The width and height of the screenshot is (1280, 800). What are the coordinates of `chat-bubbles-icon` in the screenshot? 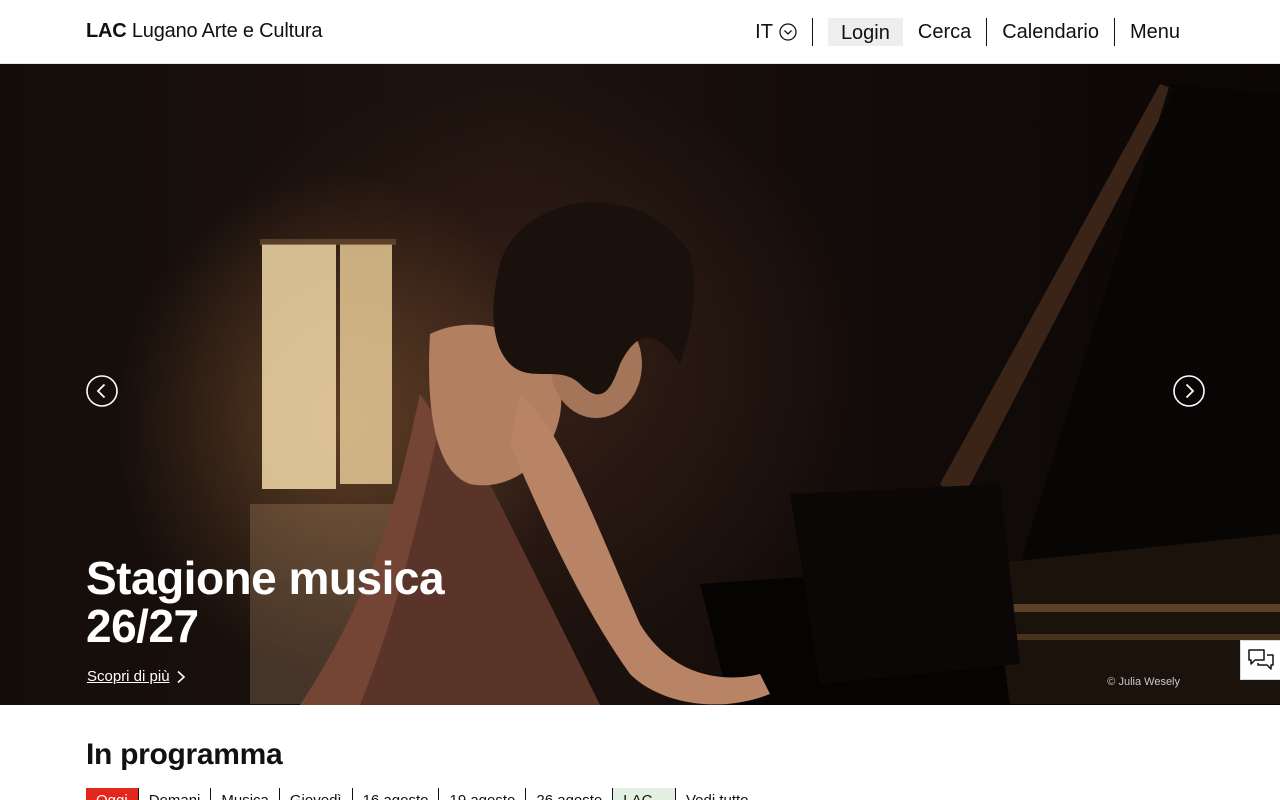 It's located at (1260, 659).